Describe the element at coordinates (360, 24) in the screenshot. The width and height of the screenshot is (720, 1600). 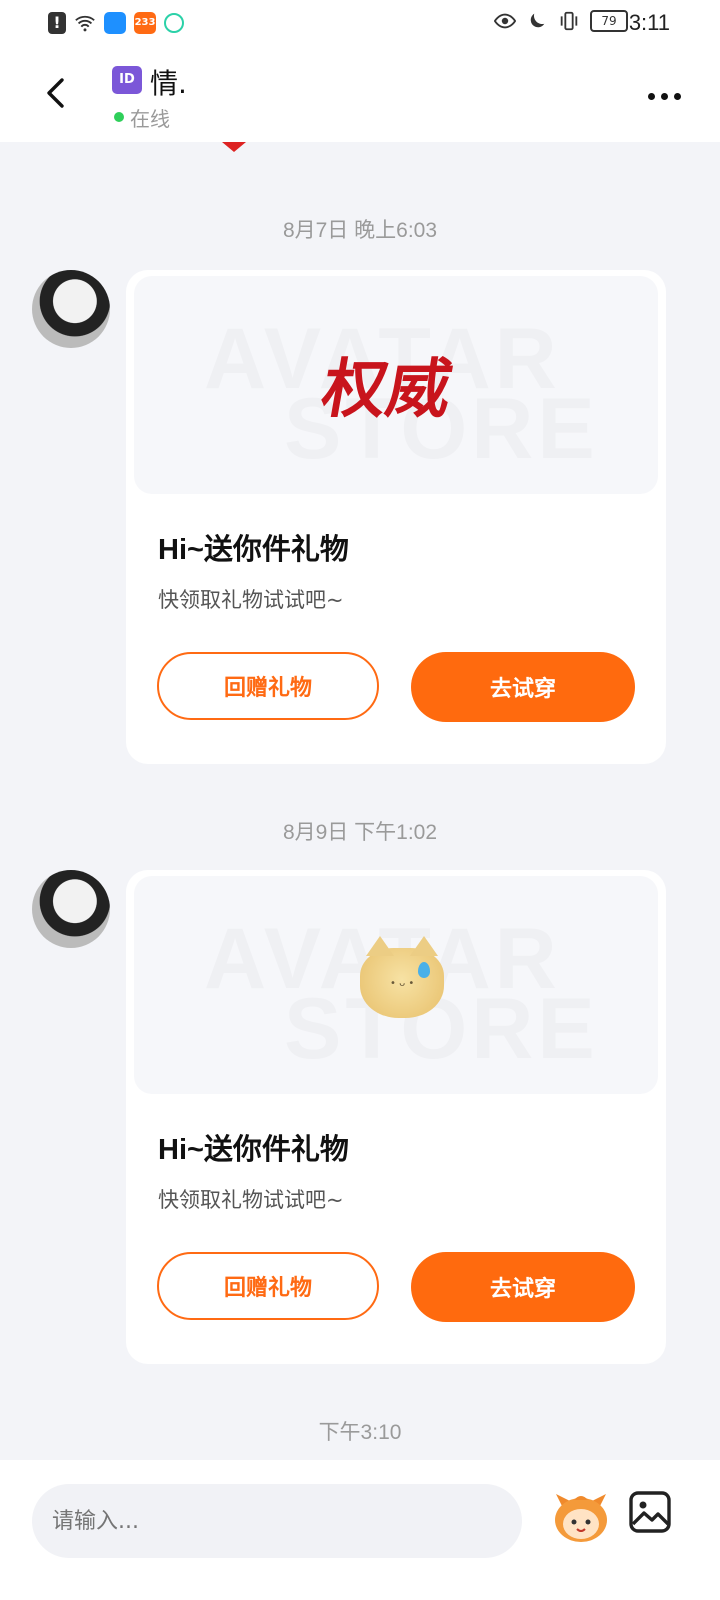
I see `status-bar: ! 233 79 3:11` at that location.